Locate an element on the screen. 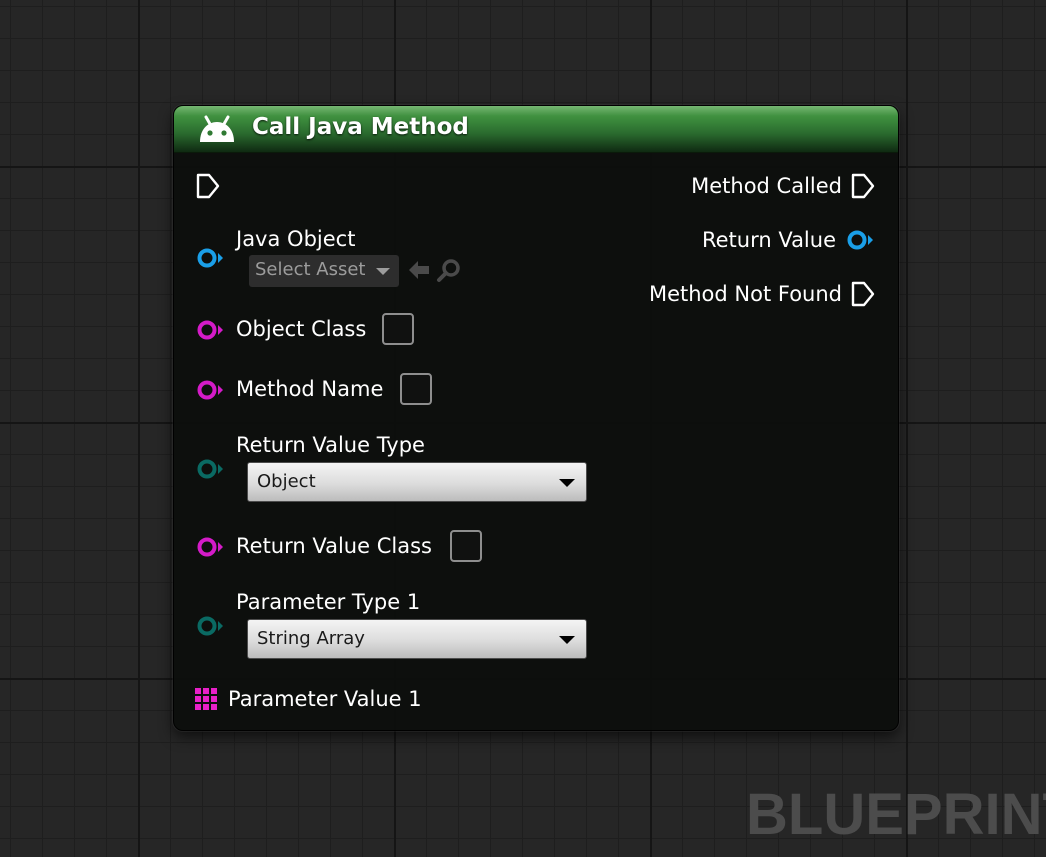  parameter-type-1-dropdown: String Array is located at coordinates (417, 639).